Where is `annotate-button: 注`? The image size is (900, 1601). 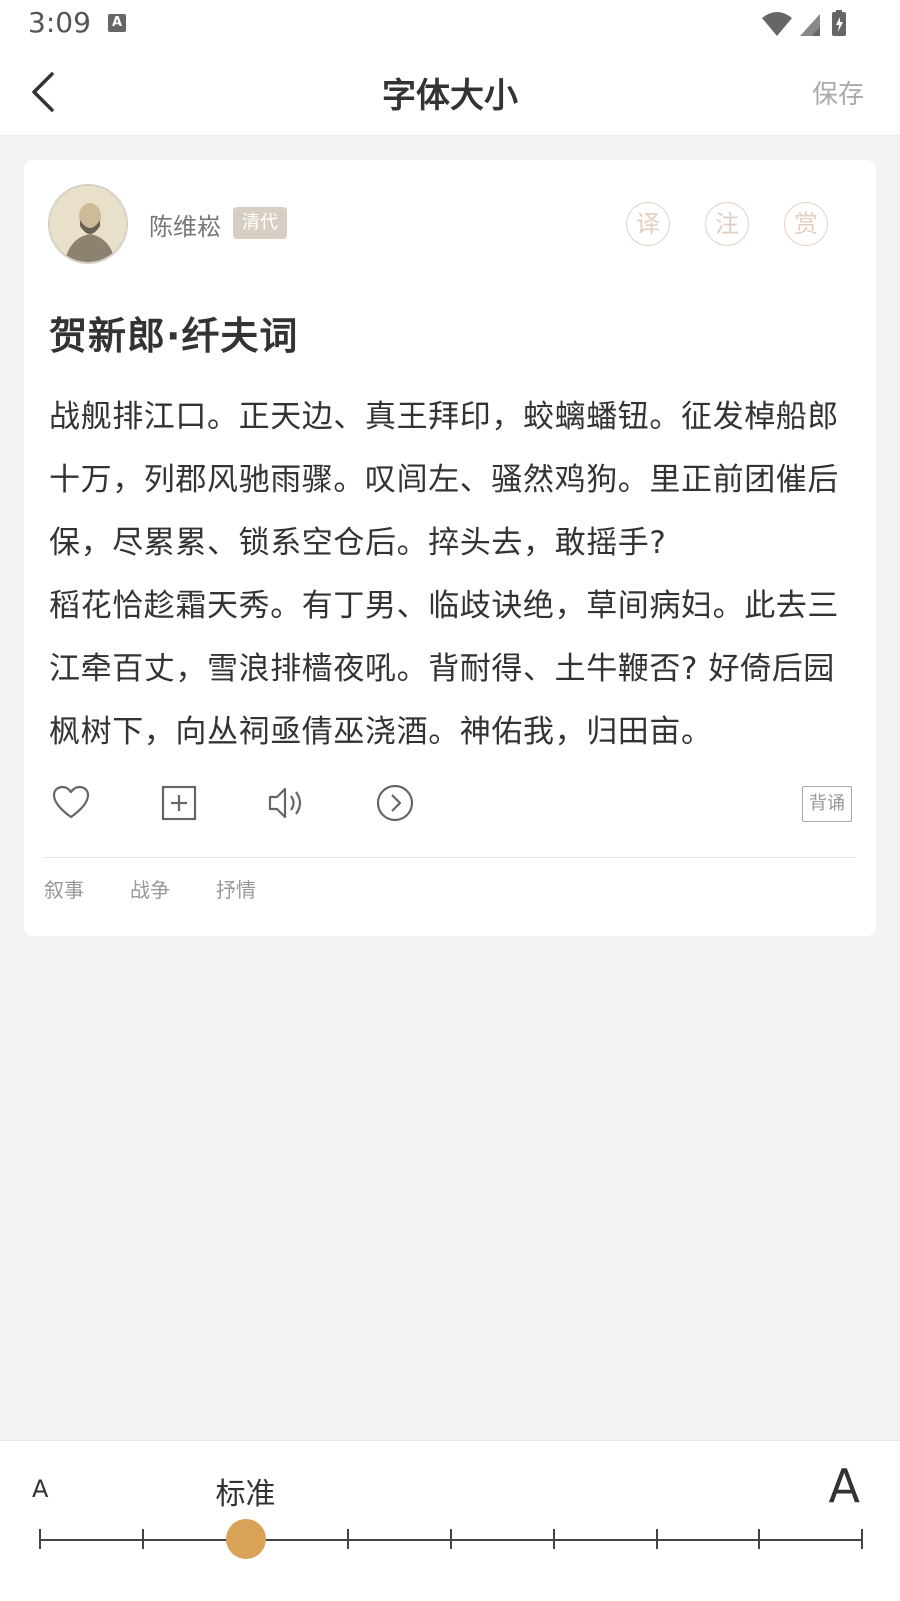 annotate-button: 注 is located at coordinates (727, 224).